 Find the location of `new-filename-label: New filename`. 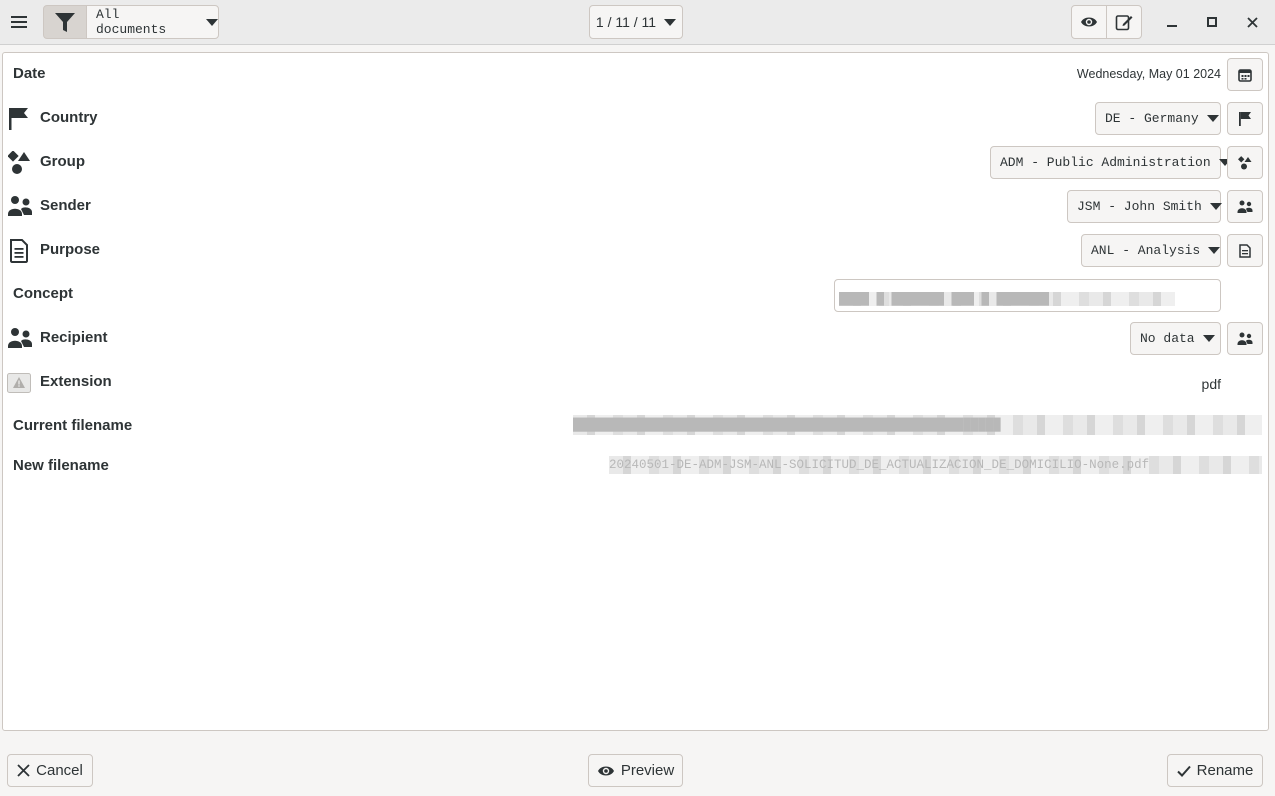

new-filename-label: New filename is located at coordinates (61, 465).